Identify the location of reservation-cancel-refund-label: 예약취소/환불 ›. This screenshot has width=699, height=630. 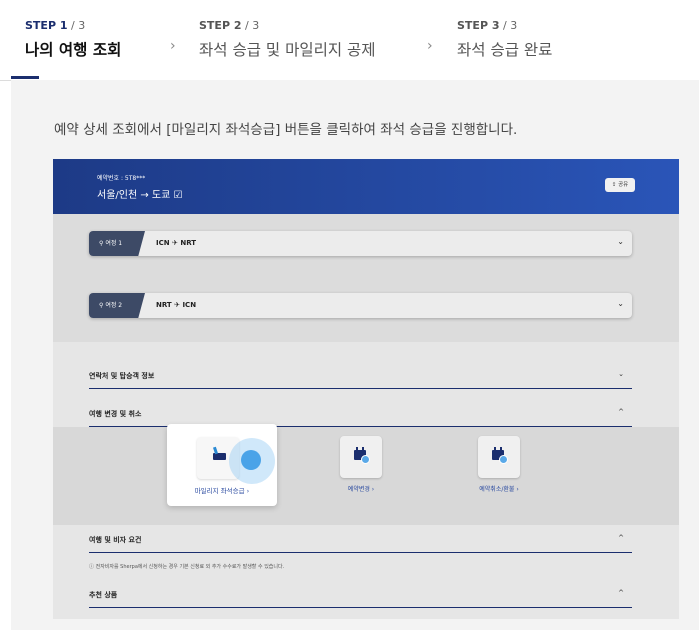
(499, 489).